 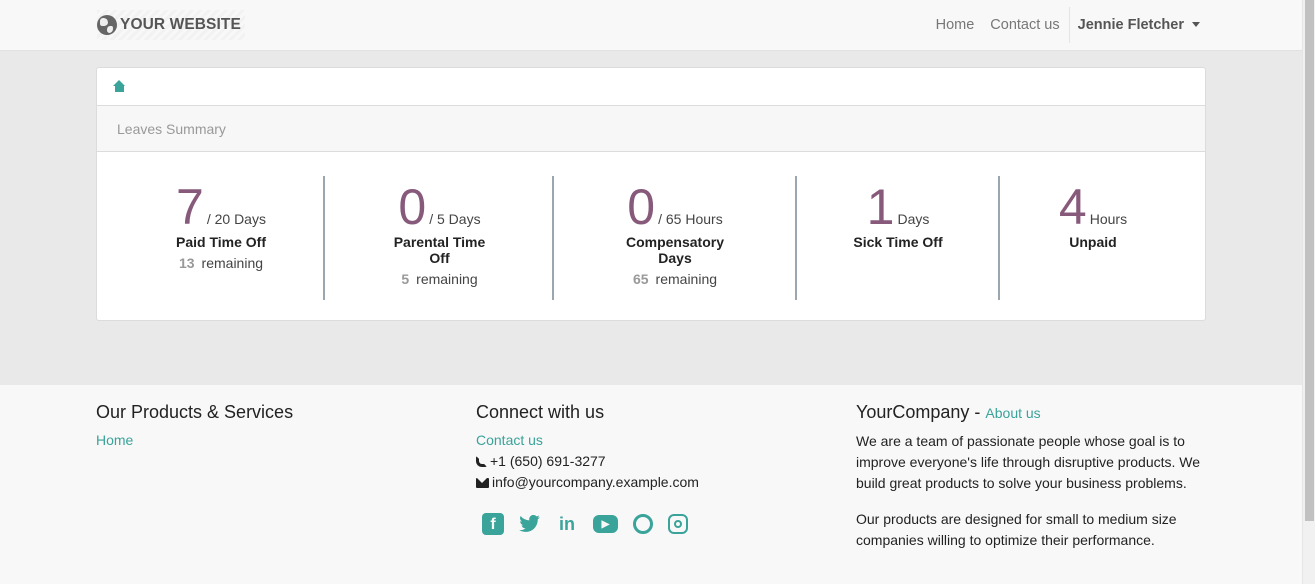 I want to click on footer-company-title: YourCompany - About us, so click(x=1031, y=412).